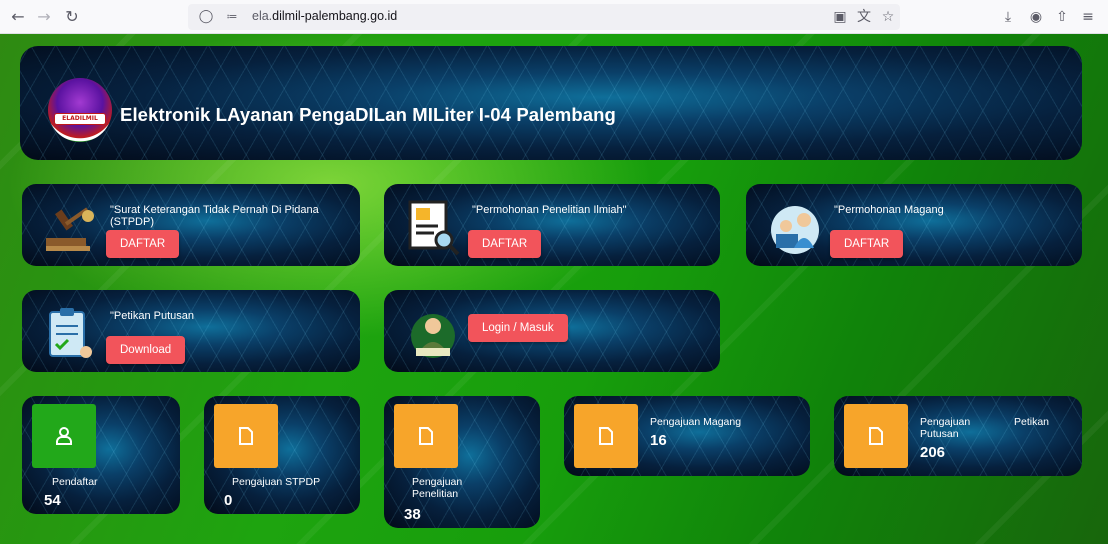  What do you see at coordinates (70, 333) in the screenshot?
I see `clipboard-icon` at bounding box center [70, 333].